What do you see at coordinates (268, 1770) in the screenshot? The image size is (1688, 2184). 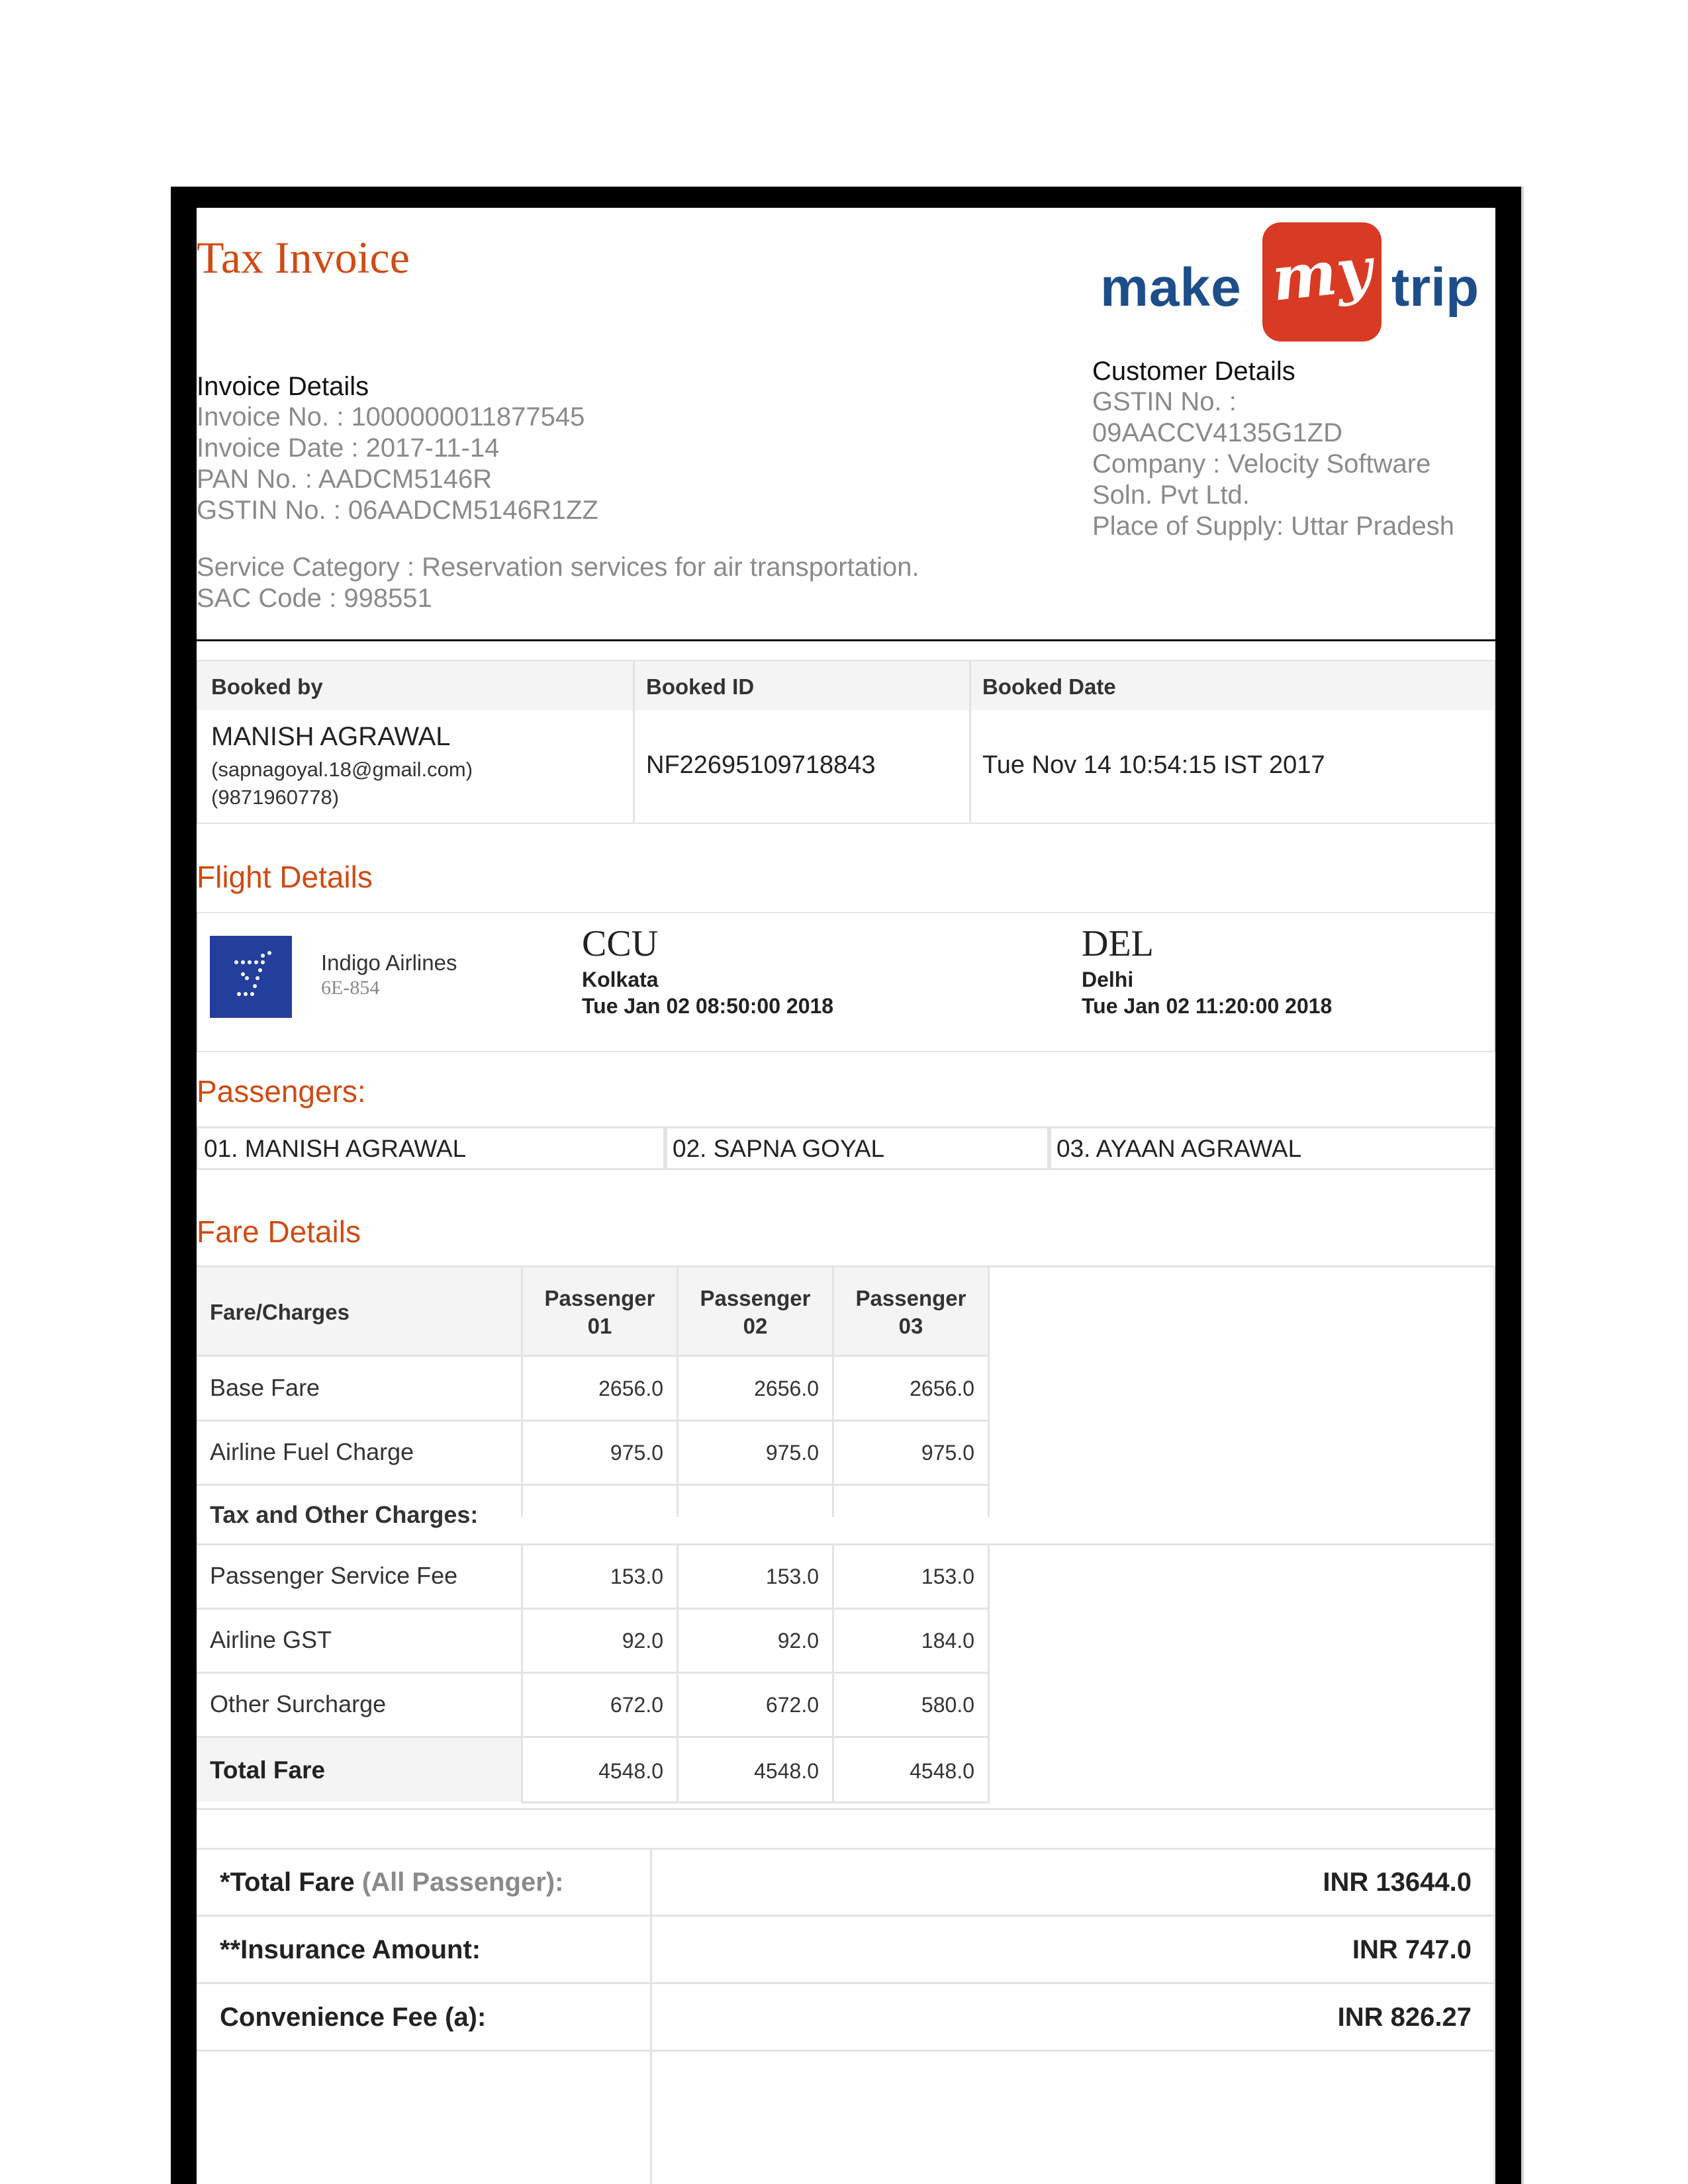 I see `total-fare-label: Total Fare` at bounding box center [268, 1770].